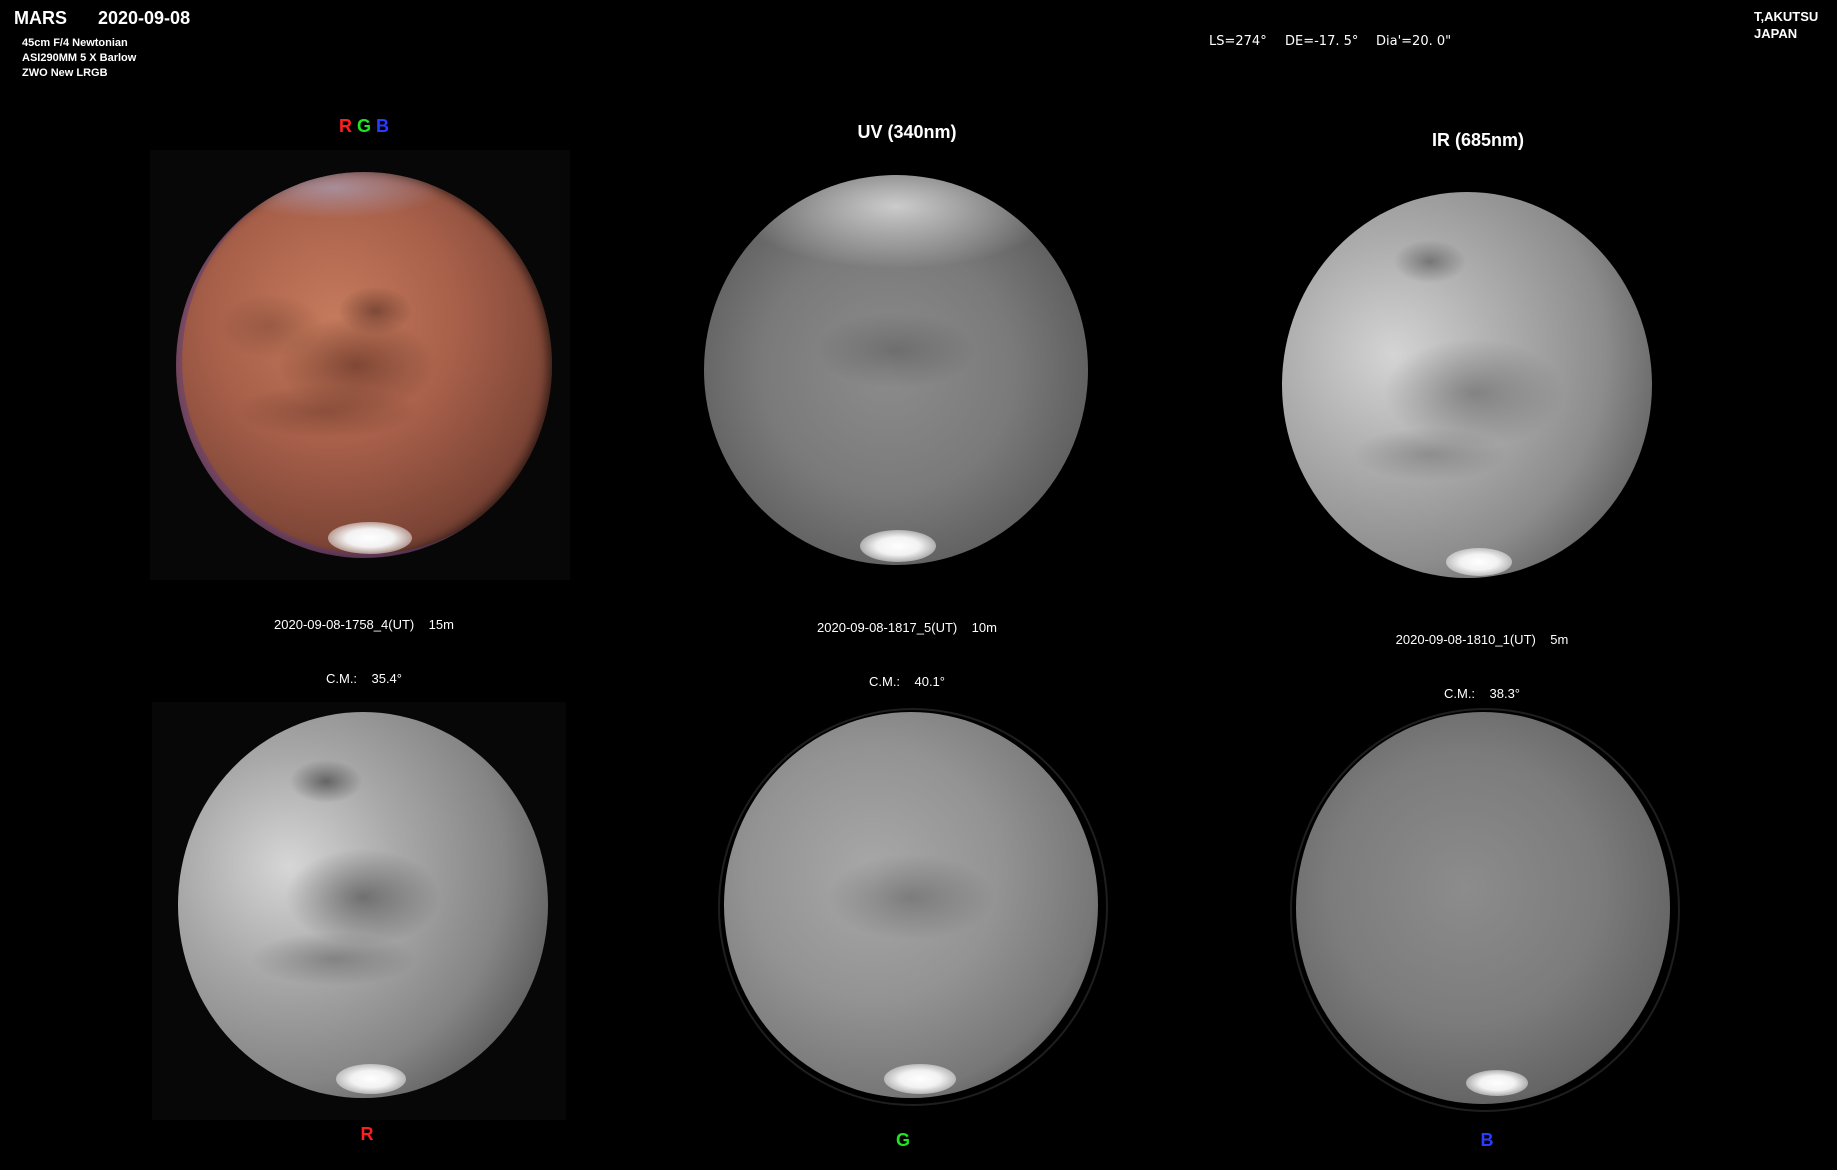 The width and height of the screenshot is (1837, 1170). I want to click on rgb-north-haze, so click(364, 365).